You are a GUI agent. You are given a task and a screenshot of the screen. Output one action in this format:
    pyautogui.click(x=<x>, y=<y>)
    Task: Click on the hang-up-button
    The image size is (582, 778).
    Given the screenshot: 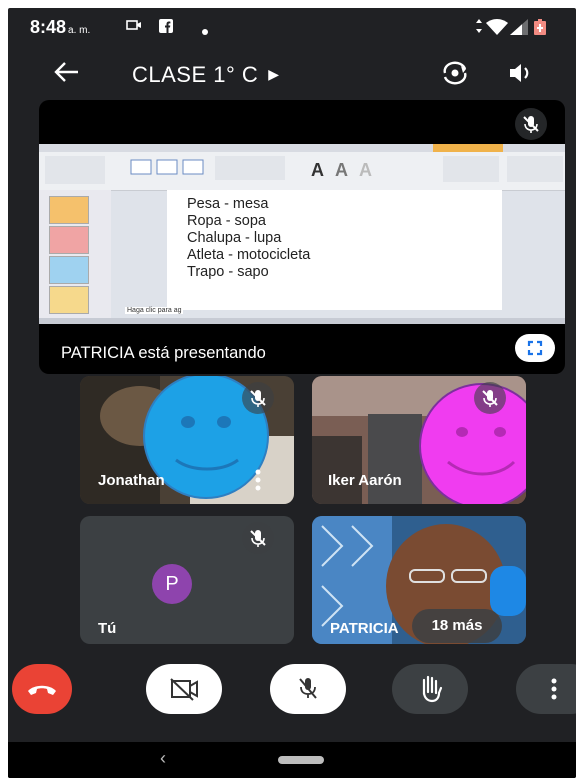 What is the action you would take?
    pyautogui.click(x=42, y=689)
    